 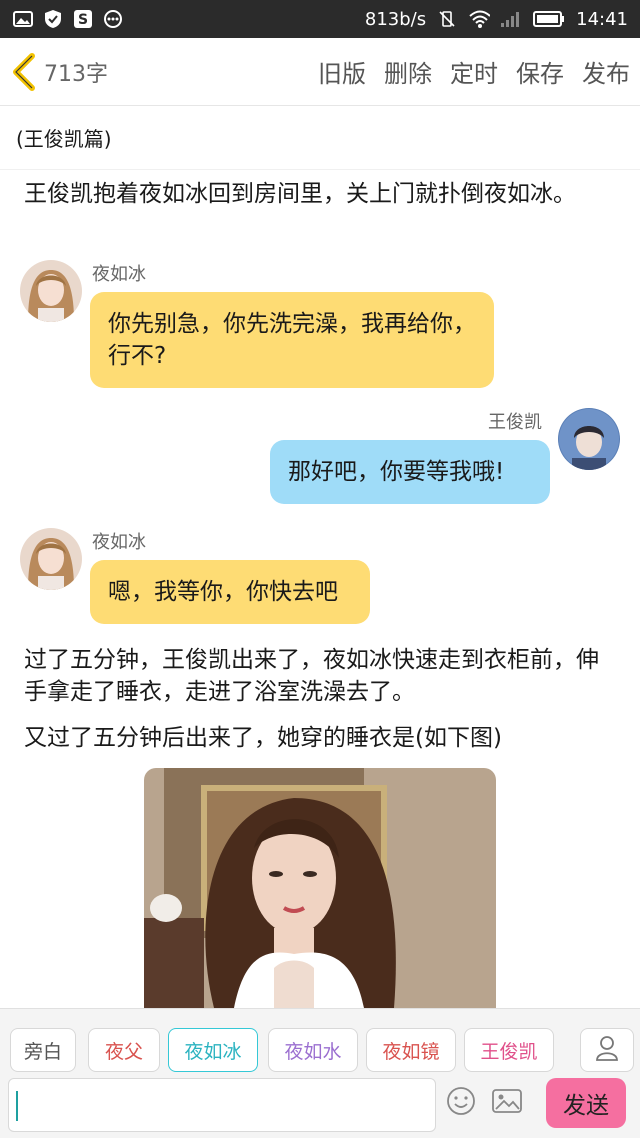 What do you see at coordinates (320, 19) in the screenshot?
I see `status-bar: S 813b/s 14:41` at bounding box center [320, 19].